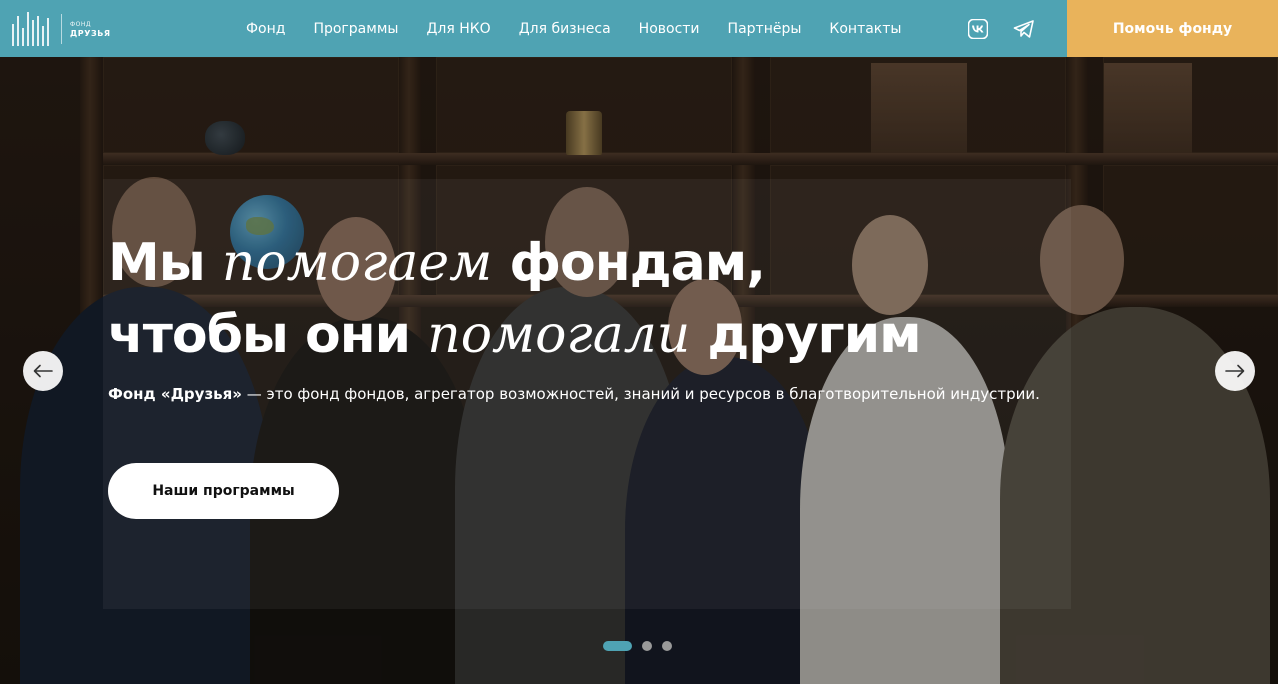 This screenshot has height=684, width=1278. Describe the element at coordinates (1172, 28) in the screenshot. I see `donate-button: Помочь фонду` at that location.